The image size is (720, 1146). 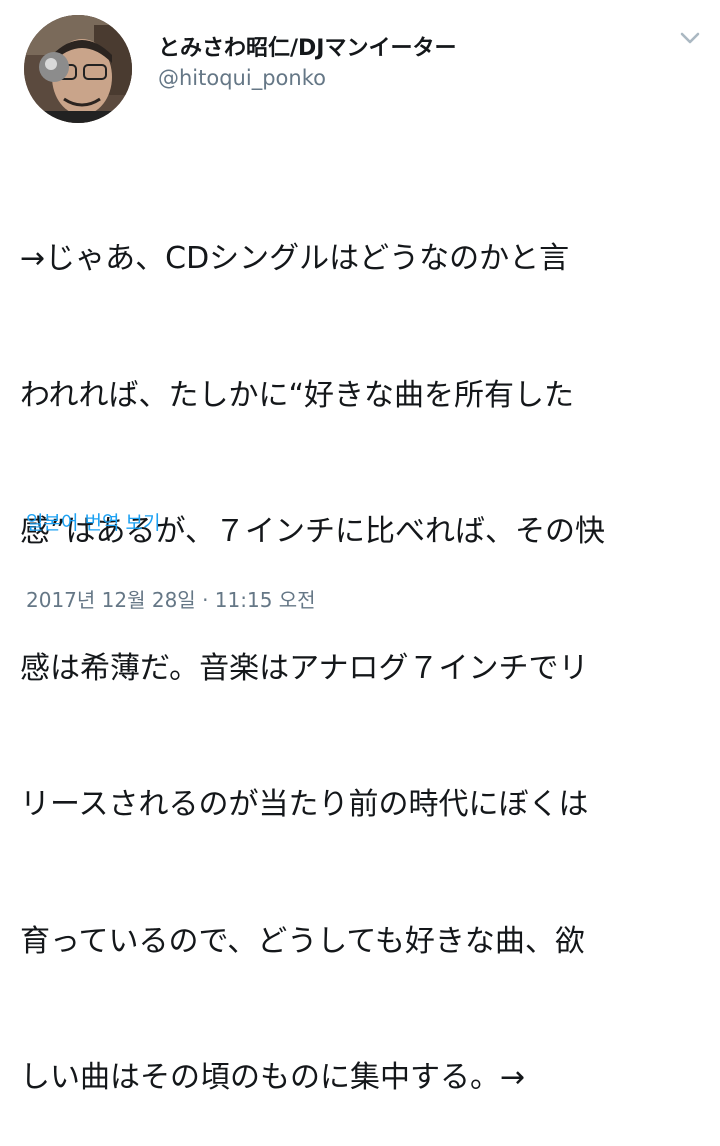 What do you see at coordinates (273, 1077) in the screenshot?
I see `tweet-text-line: しい曲はその頃のものに集中する。→` at bounding box center [273, 1077].